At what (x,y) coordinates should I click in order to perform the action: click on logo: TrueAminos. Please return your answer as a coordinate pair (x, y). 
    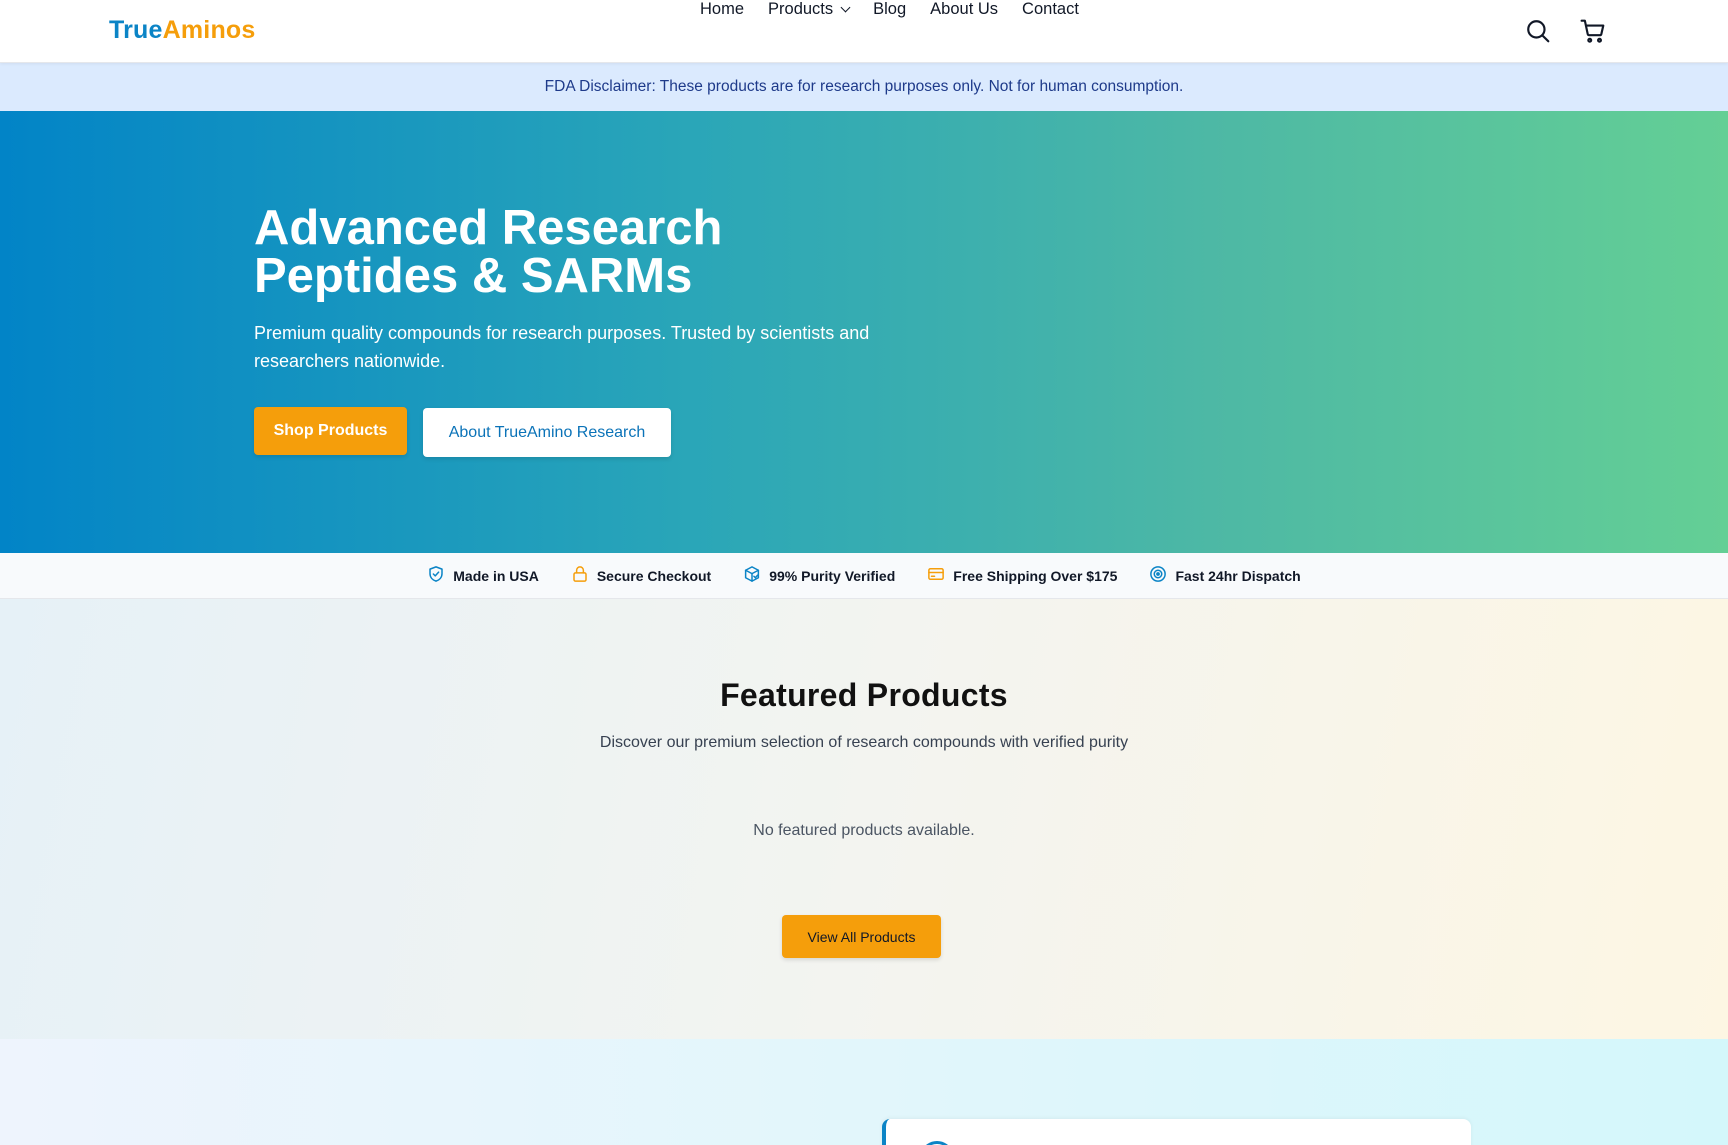
    Looking at the image, I should click on (182, 30).